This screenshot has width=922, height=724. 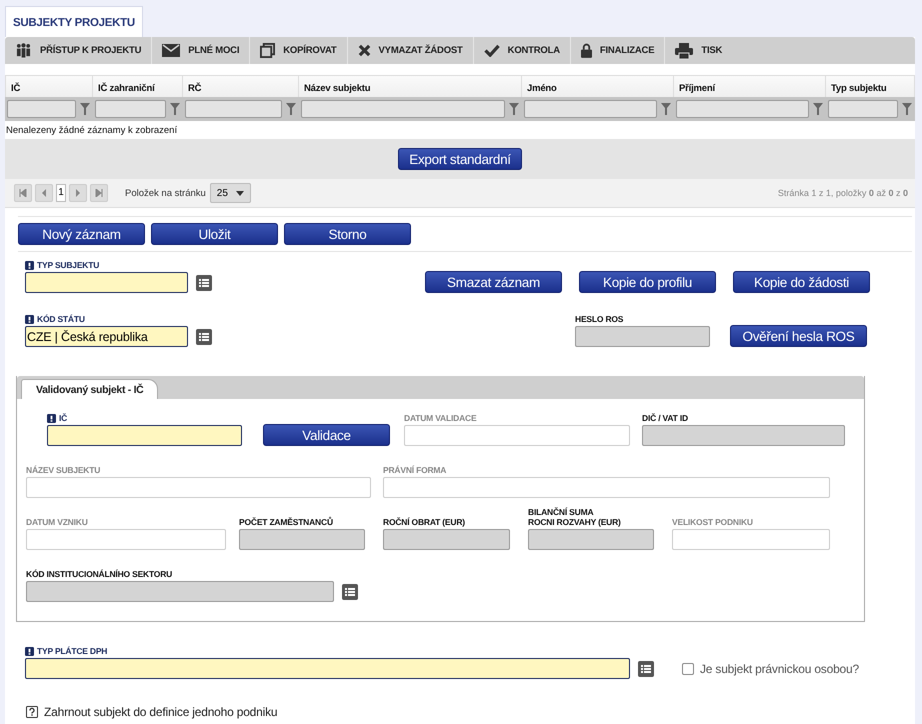 What do you see at coordinates (798, 336) in the screenshot?
I see `verify-password-button: Ověření hesla ROS` at bounding box center [798, 336].